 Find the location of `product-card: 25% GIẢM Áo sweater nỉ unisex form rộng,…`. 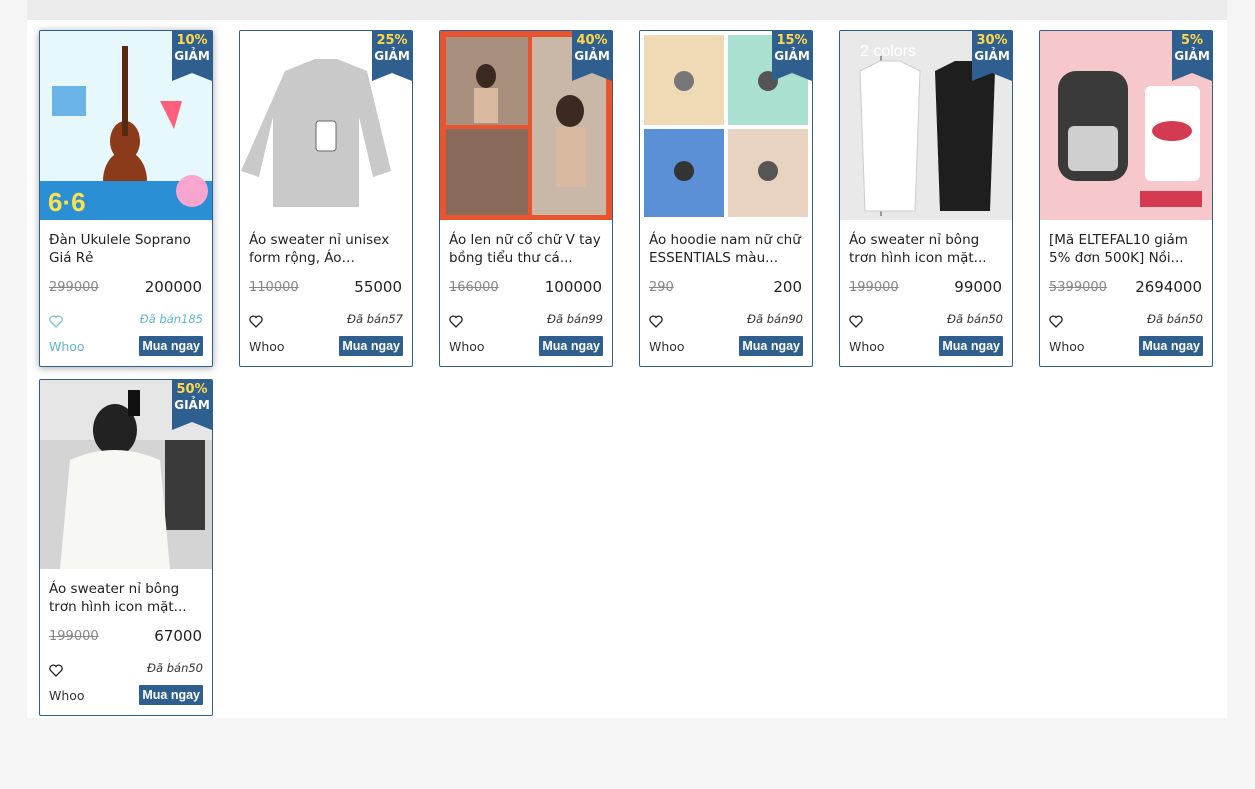

product-card: 25% GIẢM Áo sweater nỉ unisex form rộng,… is located at coordinates (326, 198).